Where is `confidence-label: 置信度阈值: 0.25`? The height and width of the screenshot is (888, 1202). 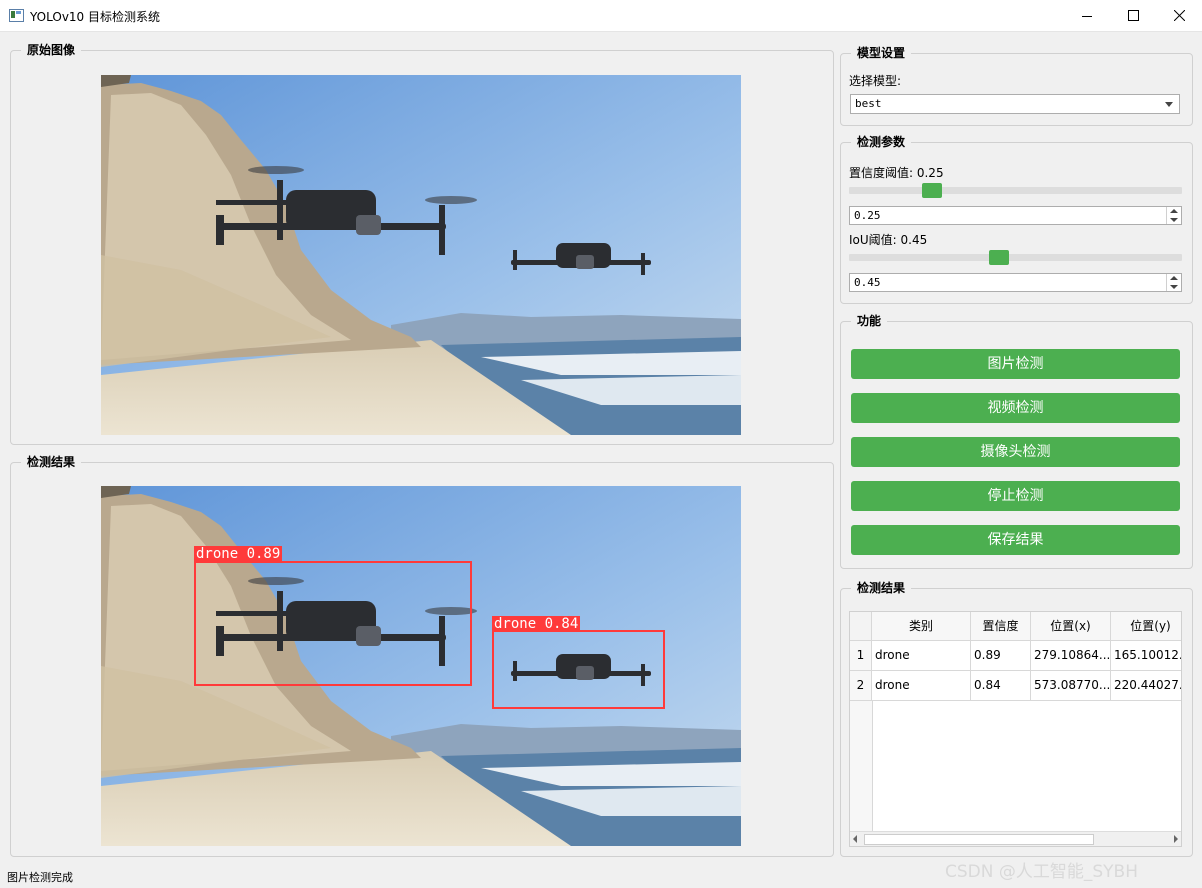
confidence-label: 置信度阈值: 0.25 is located at coordinates (896, 173).